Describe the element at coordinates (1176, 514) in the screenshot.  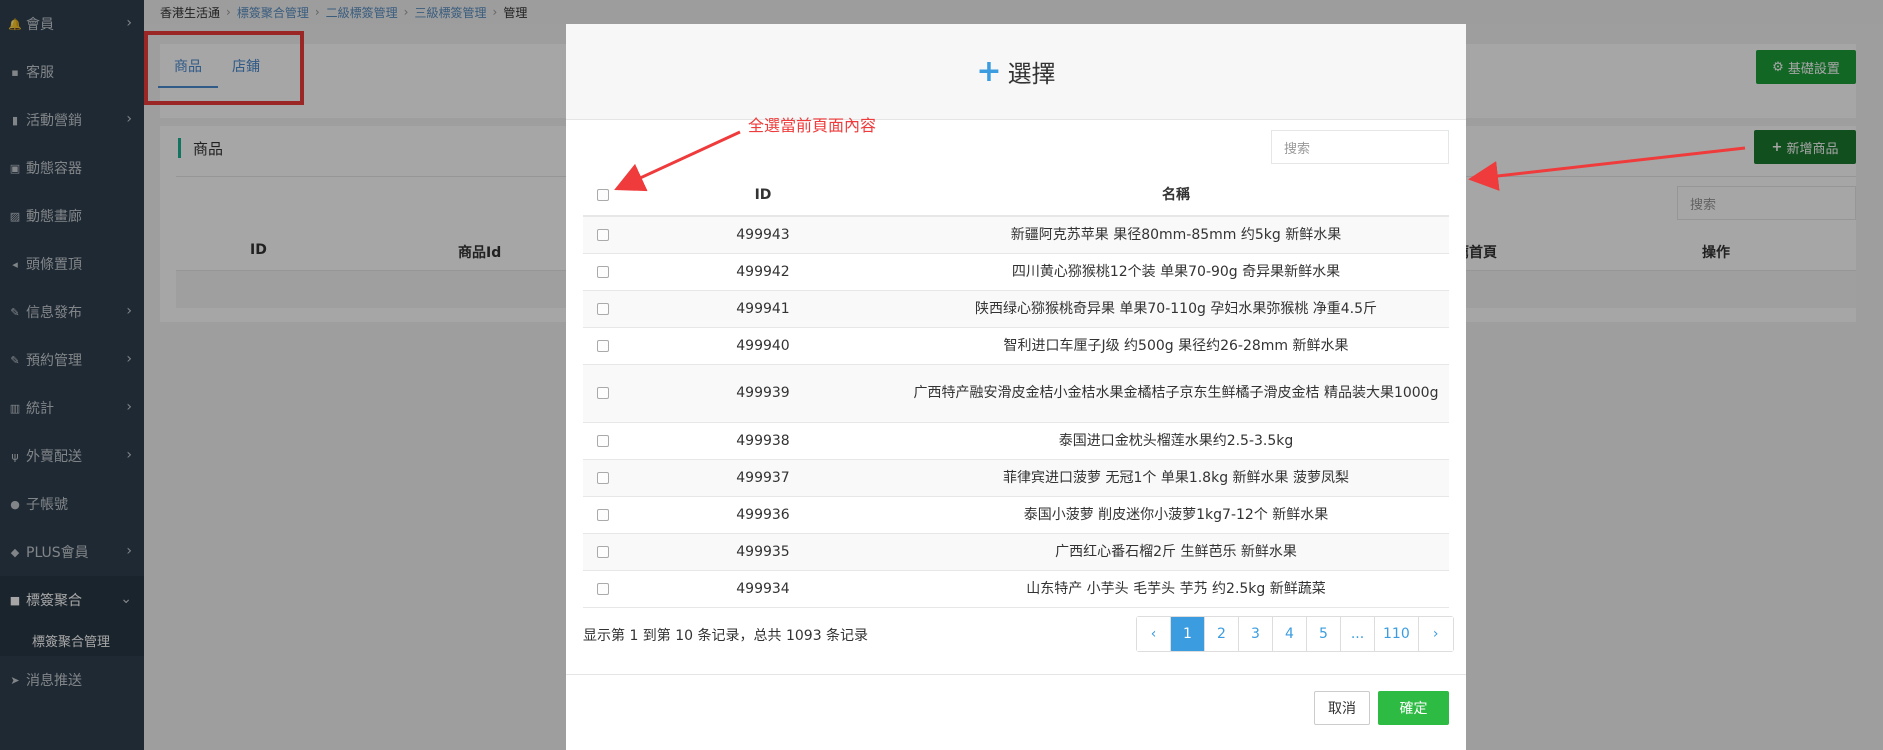
I see `row-name: 泰国小菠萝 削皮迷你小菠萝1kg7-12个 新鲜水果` at that location.